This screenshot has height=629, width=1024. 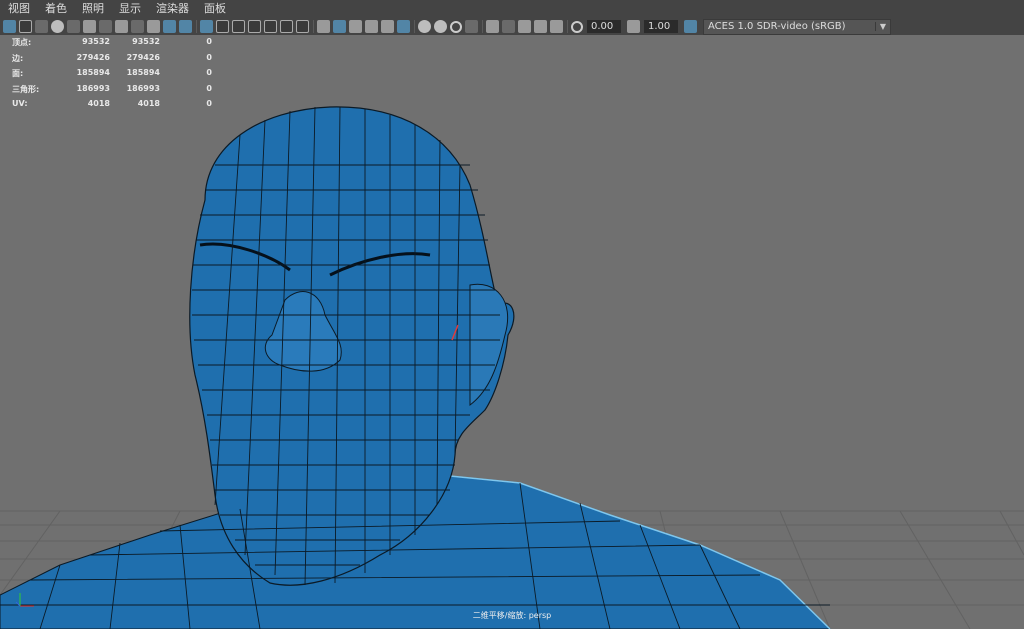 What do you see at coordinates (238, 26) in the screenshot?
I see `smooth-shade-icon` at bounding box center [238, 26].